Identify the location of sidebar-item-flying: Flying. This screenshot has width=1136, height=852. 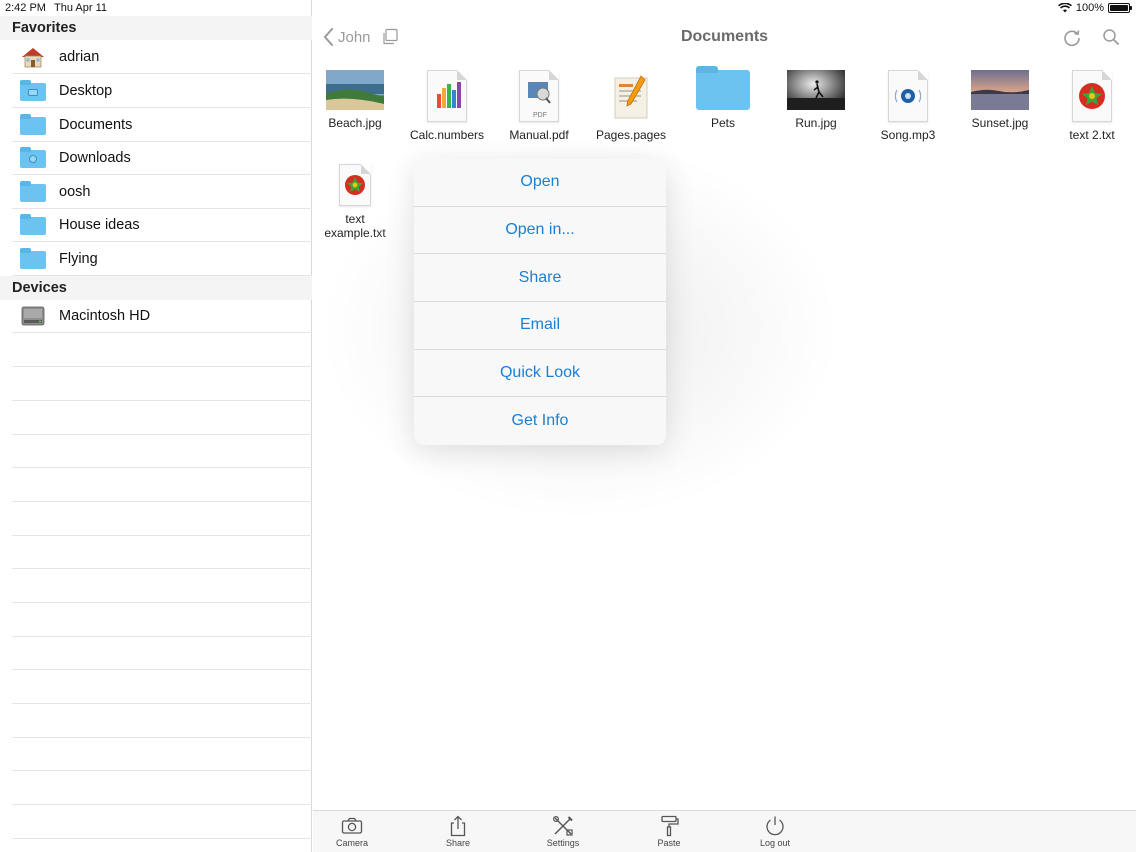
(162, 259).